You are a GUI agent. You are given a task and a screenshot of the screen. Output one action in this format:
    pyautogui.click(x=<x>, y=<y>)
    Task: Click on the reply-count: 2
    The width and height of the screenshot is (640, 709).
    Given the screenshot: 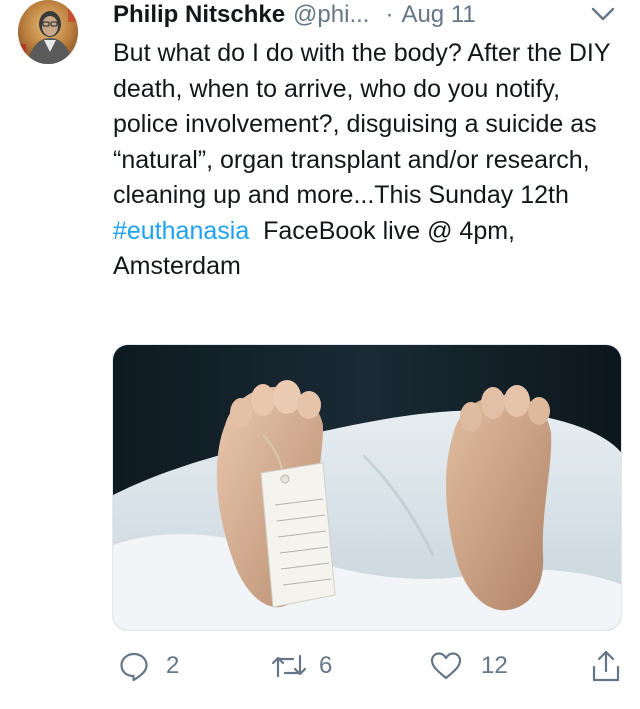 What is the action you would take?
    pyautogui.click(x=173, y=665)
    